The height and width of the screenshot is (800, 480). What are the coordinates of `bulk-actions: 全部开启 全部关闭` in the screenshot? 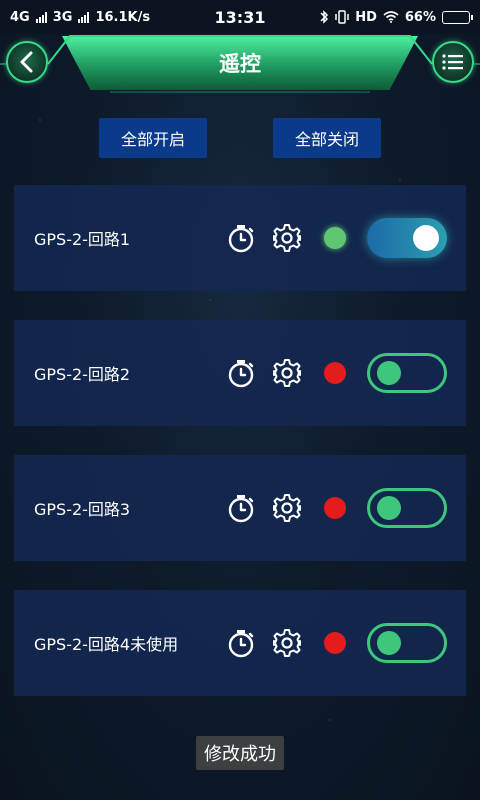 It's located at (240, 138).